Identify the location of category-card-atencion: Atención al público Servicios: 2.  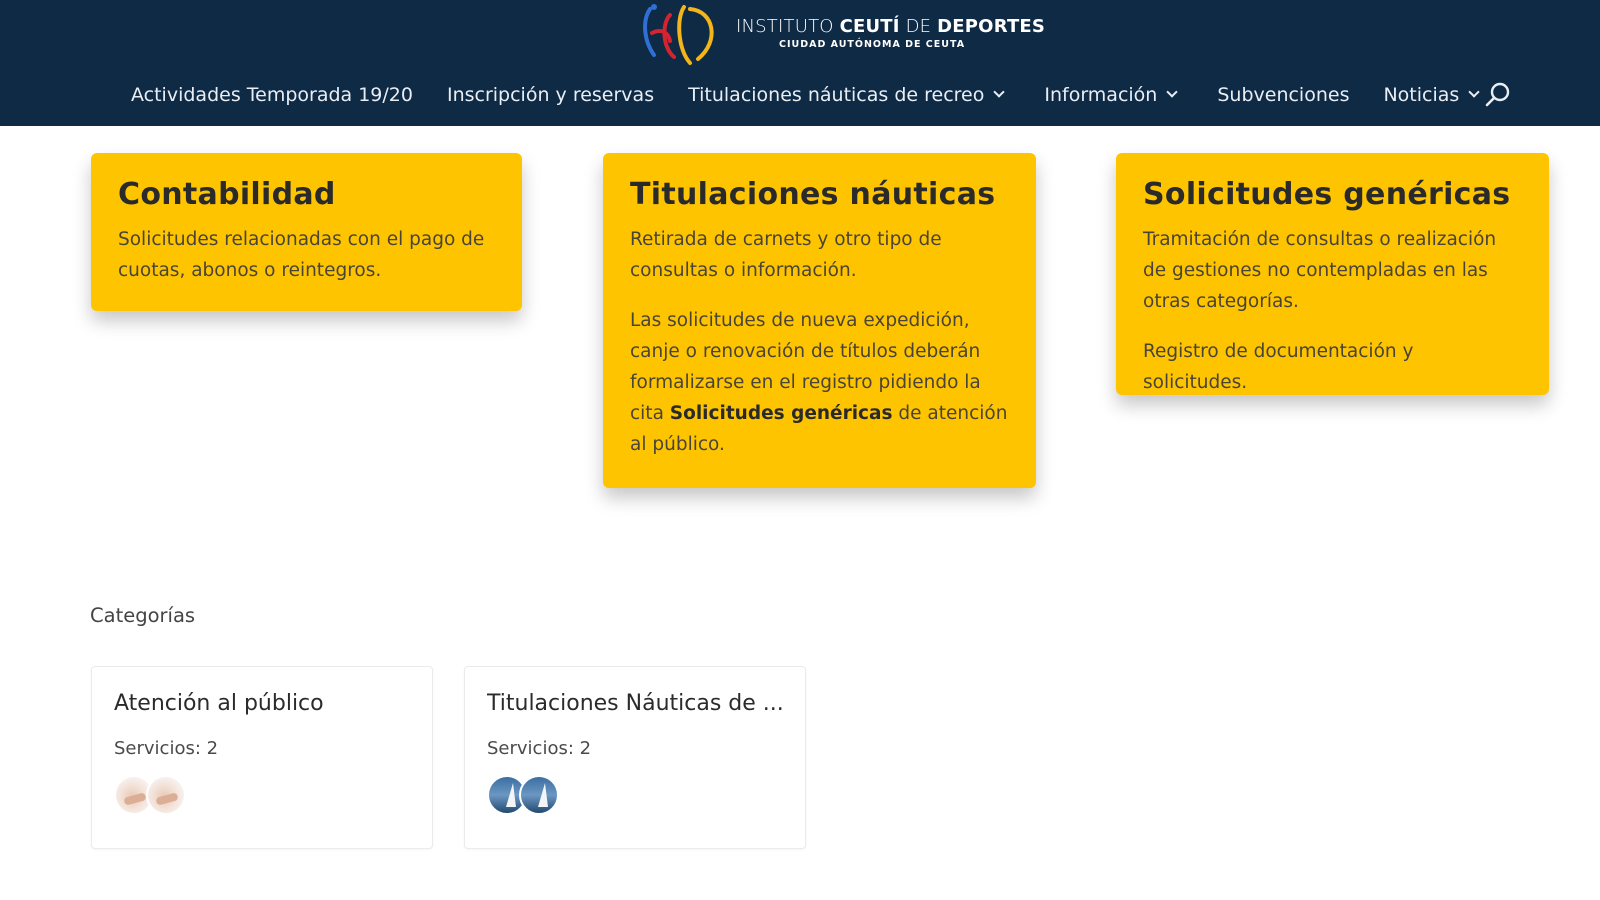
(262, 757).